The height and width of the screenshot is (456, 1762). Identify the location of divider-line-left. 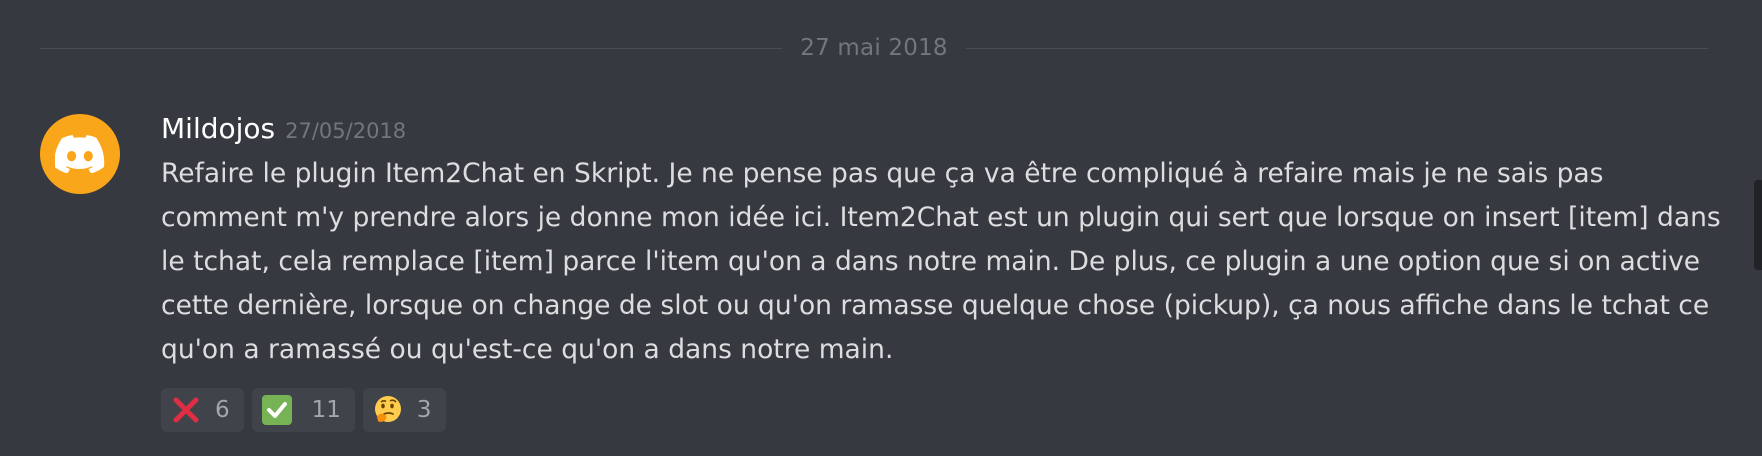
(411, 48).